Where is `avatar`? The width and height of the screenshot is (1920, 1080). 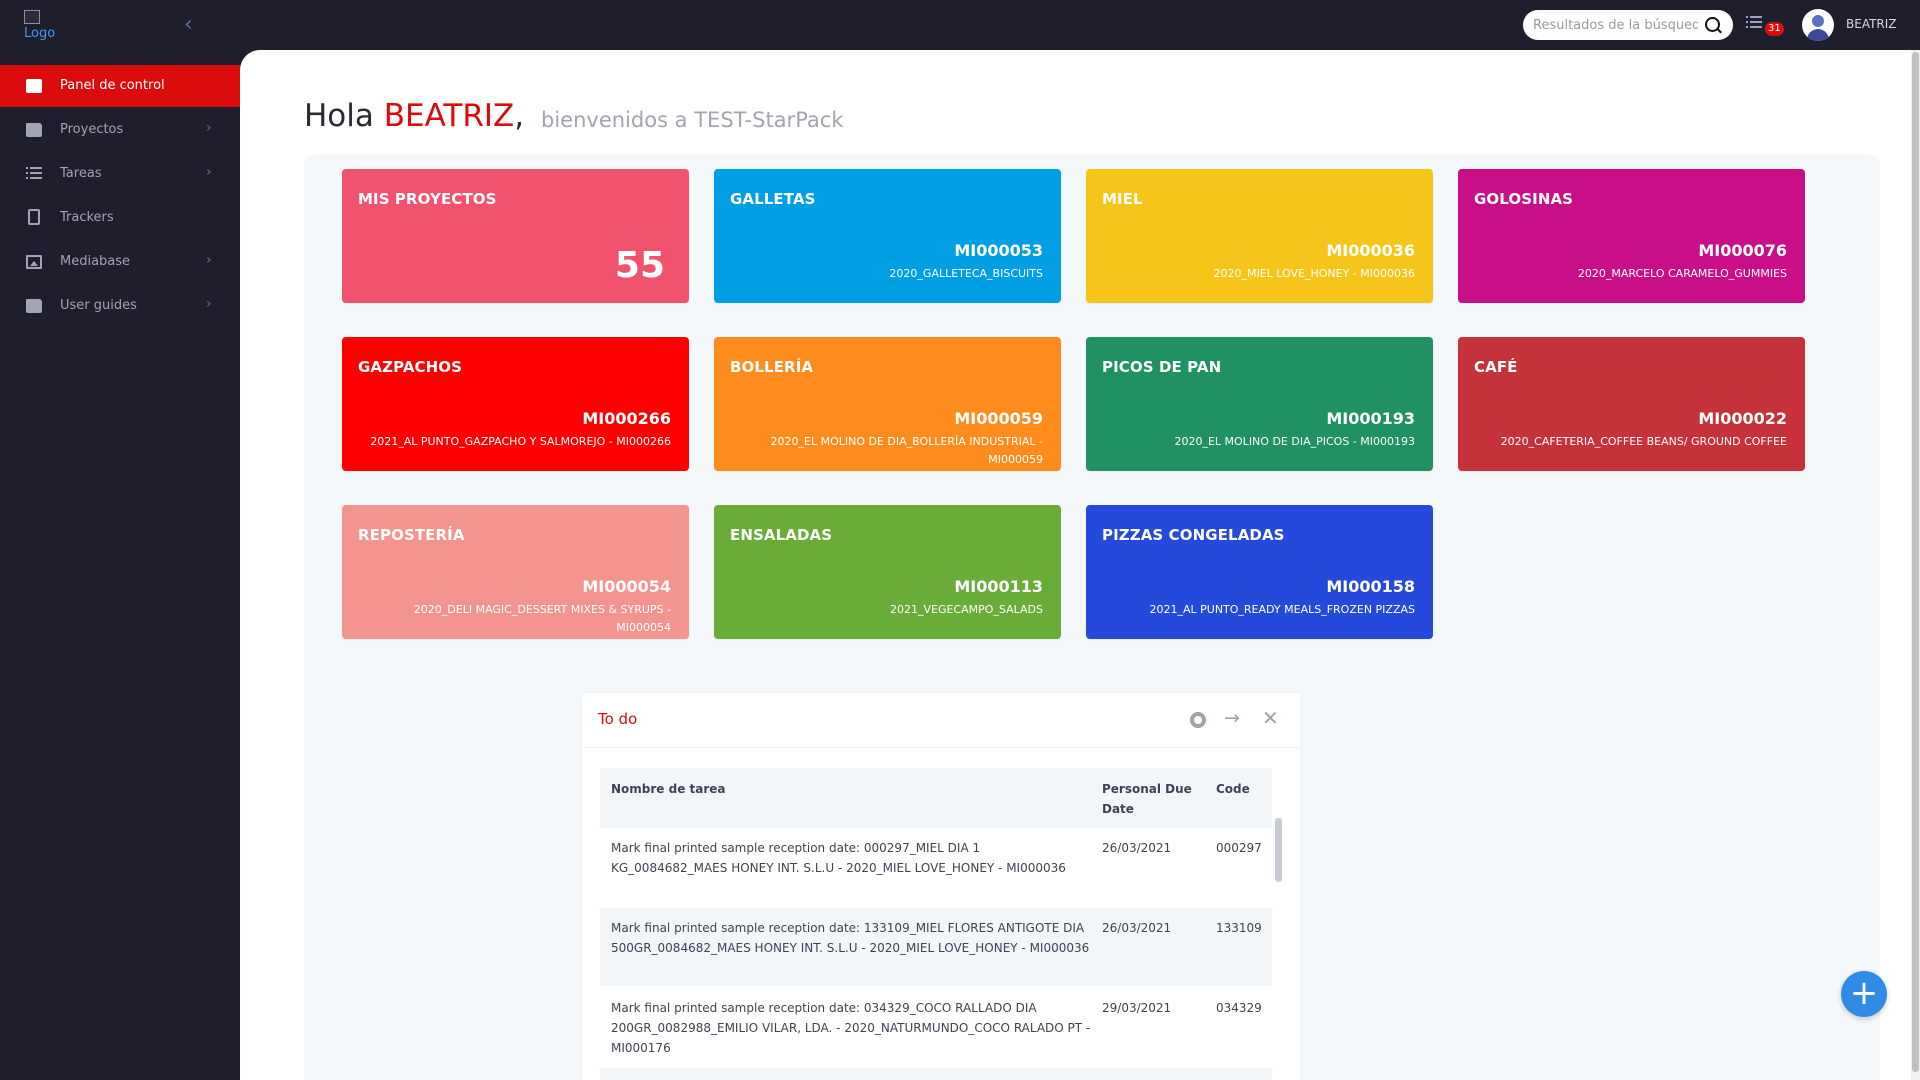
avatar is located at coordinates (1818, 25).